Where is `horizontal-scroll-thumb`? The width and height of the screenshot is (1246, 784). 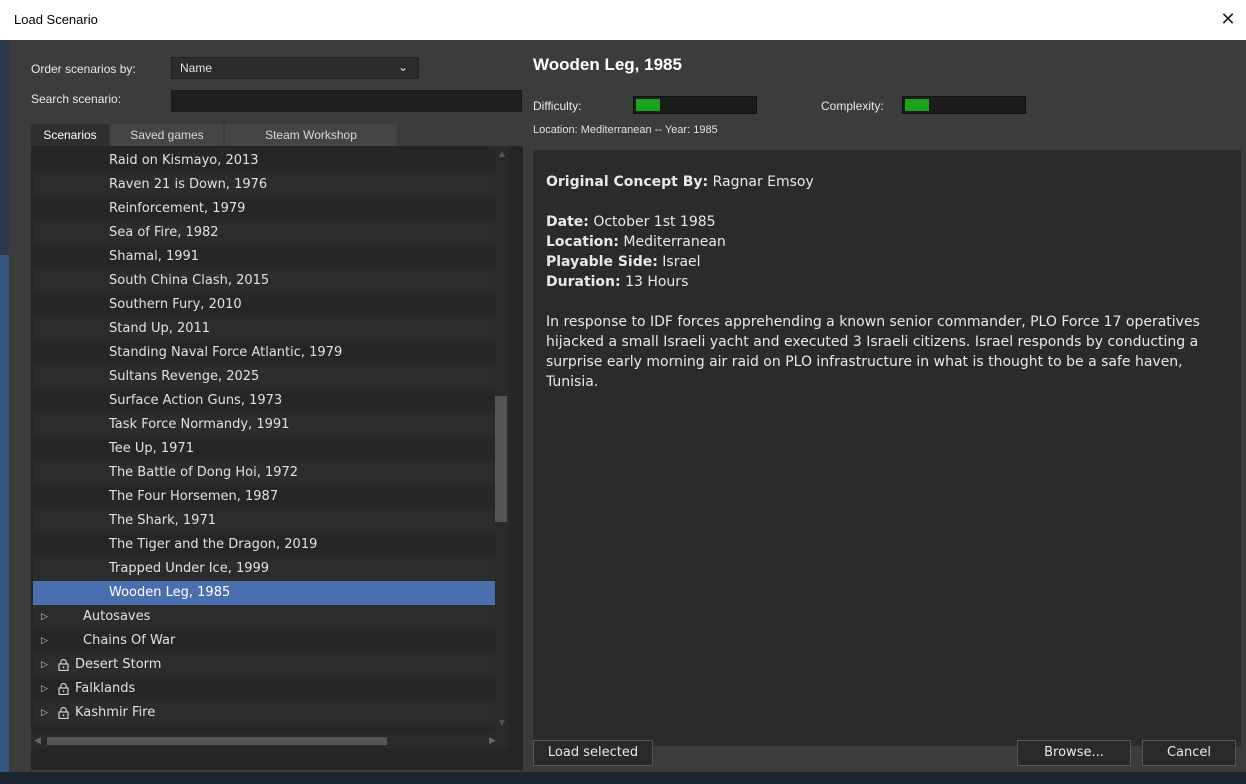
horizontal-scroll-thumb is located at coordinates (217, 741).